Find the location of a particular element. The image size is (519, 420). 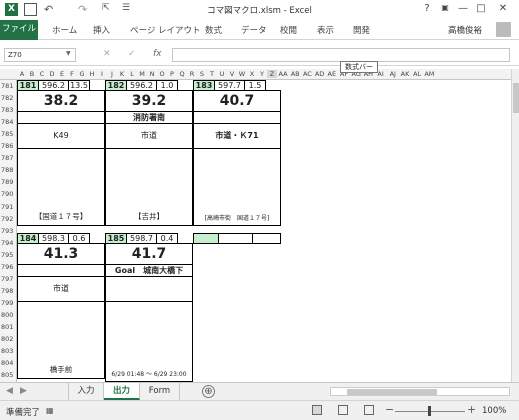

column-header: K is located at coordinates (122, 74).